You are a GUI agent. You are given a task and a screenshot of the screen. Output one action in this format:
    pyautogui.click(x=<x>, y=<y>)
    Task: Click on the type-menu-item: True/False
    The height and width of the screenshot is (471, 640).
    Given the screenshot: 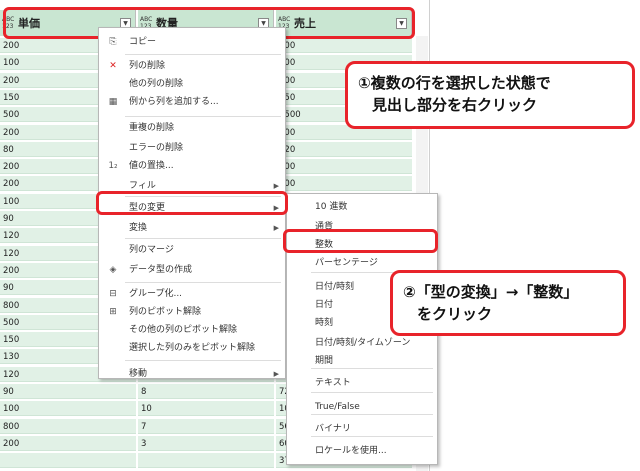 What is the action you would take?
    pyautogui.click(x=362, y=407)
    